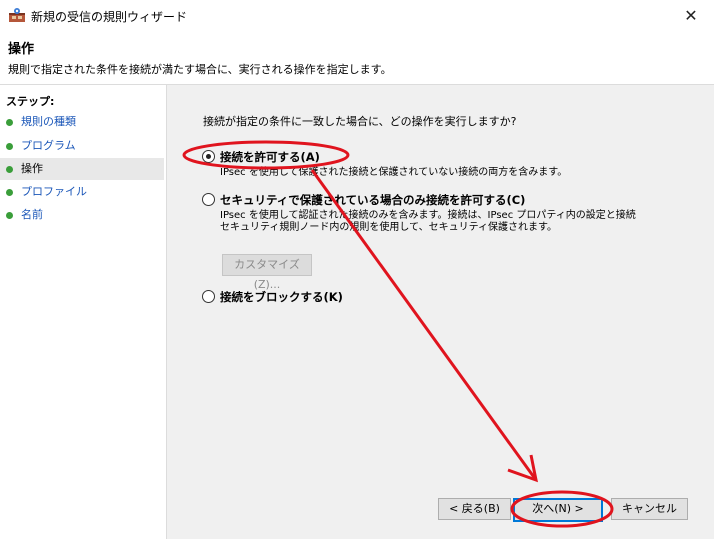 Image resolution: width=714 pixels, height=539 pixels. Describe the element at coordinates (82, 169) in the screenshot. I see `step-action: 操作` at that location.